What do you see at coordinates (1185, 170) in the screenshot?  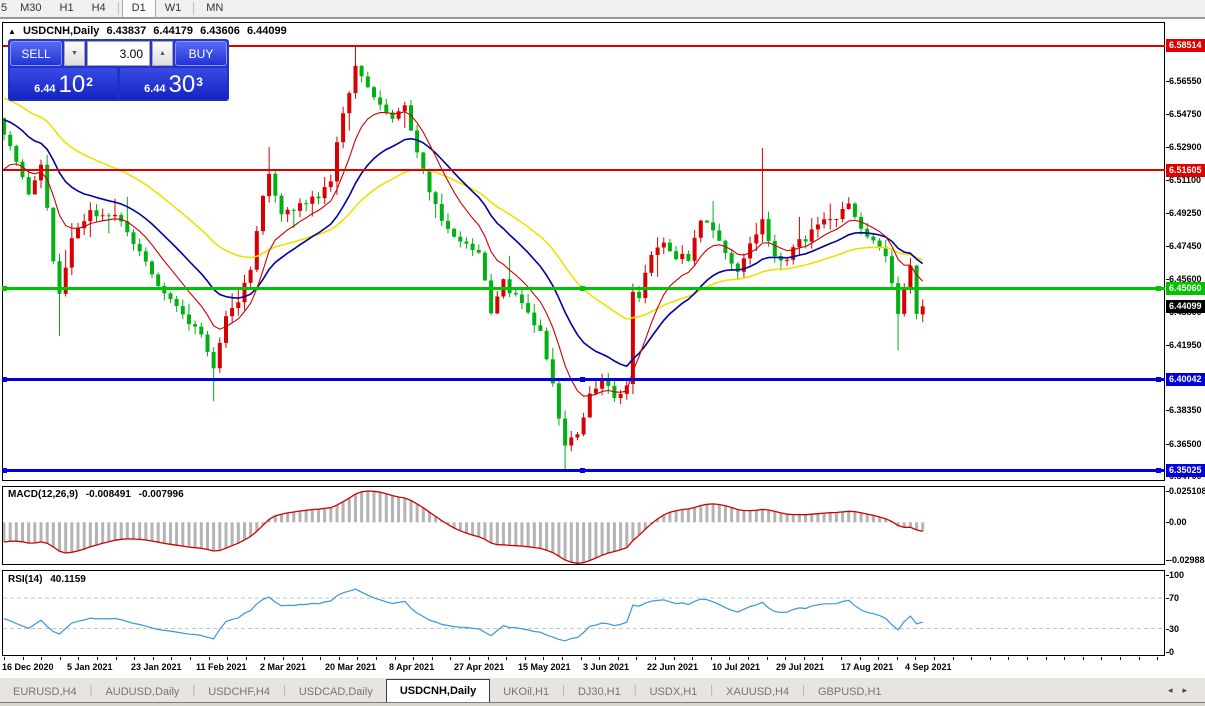 I see `level-price-chip: 6.51605` at bounding box center [1185, 170].